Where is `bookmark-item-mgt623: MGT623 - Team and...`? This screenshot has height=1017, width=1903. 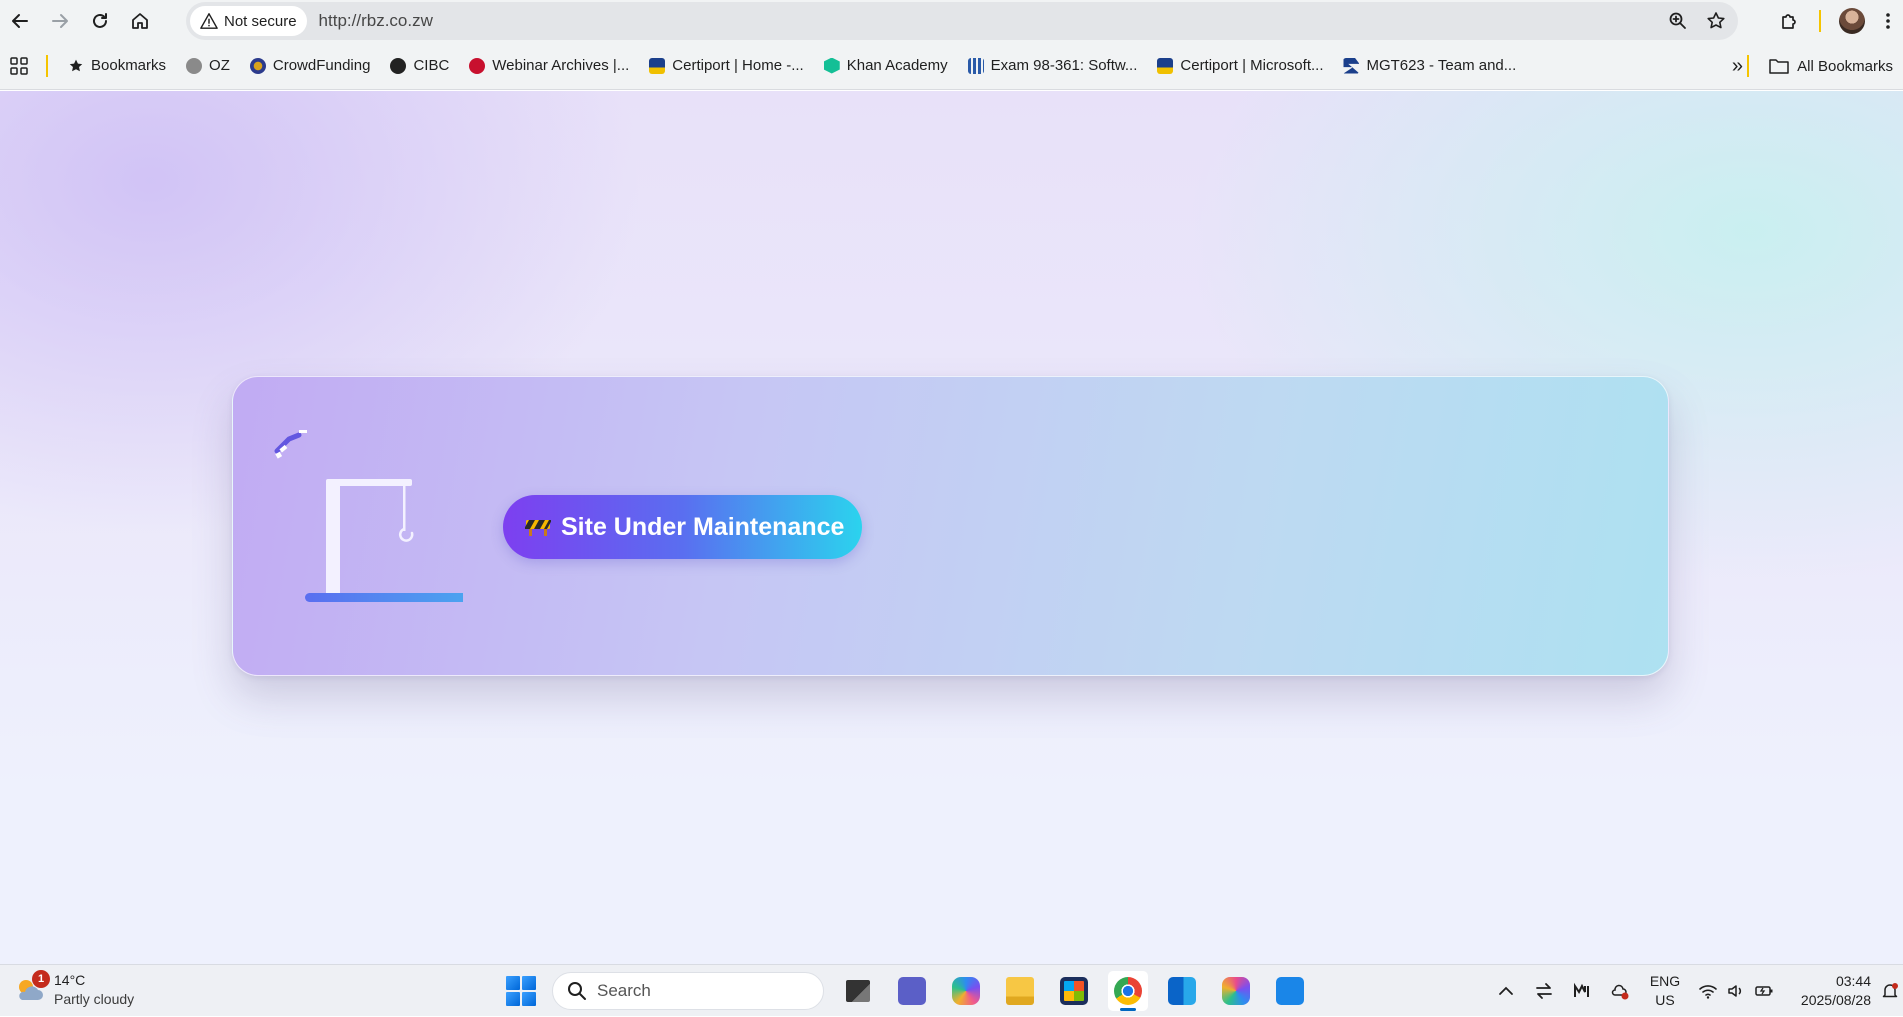
bookmark-item-mgt623: MGT623 - Team and... is located at coordinates (1429, 66).